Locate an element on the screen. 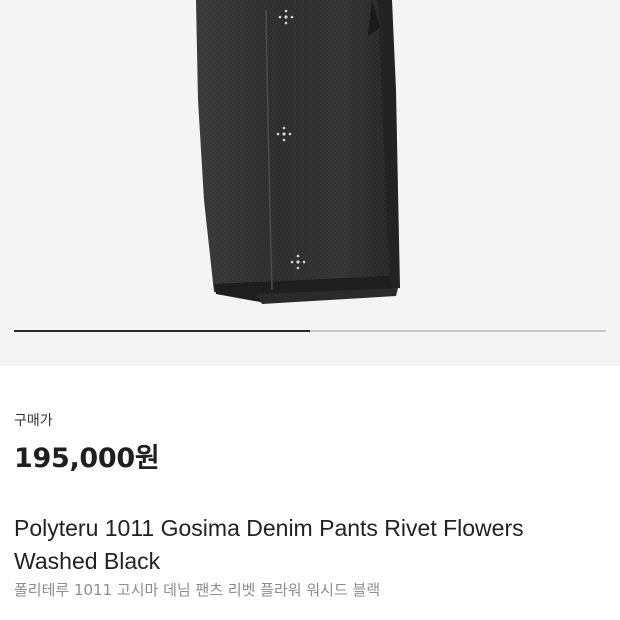  product-subtitle-korean: 폴리테루 1011 고시마 데님 팬츠 리벳 플라워 워시드 블랙 is located at coordinates (197, 590).